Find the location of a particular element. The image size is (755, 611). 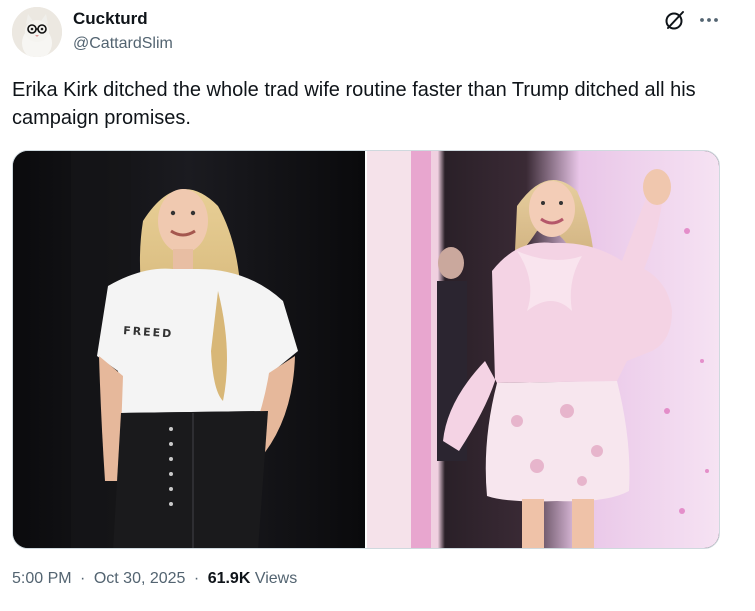

grok-slash-circle-icon is located at coordinates (674, 20).